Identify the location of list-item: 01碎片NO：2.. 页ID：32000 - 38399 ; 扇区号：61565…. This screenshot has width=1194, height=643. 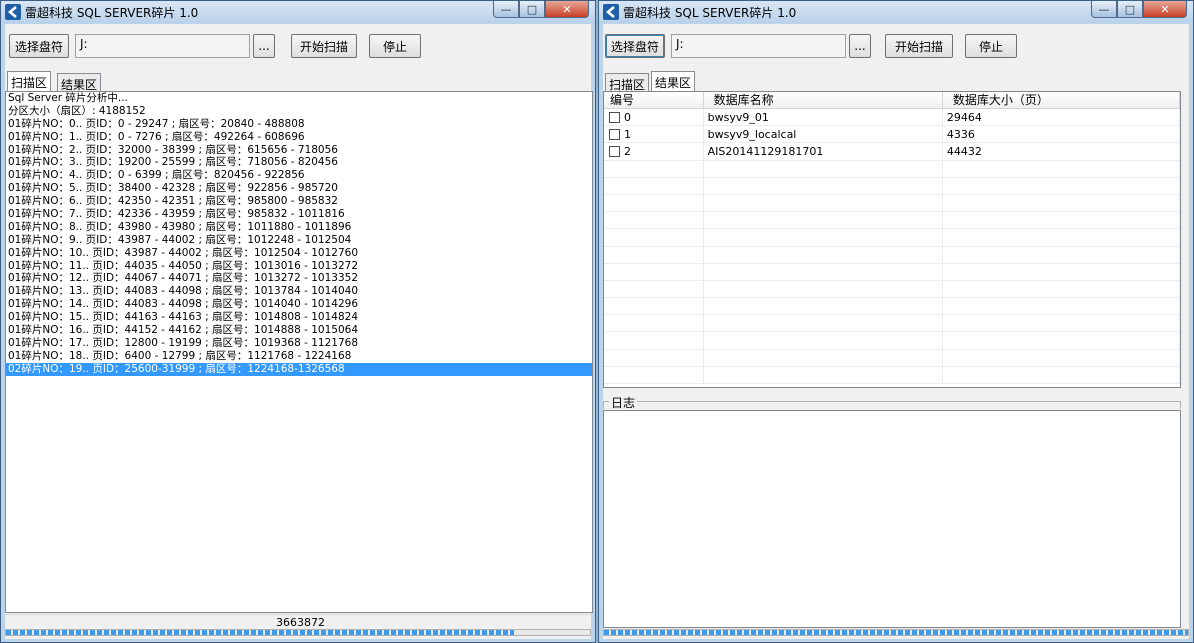
(299, 150).